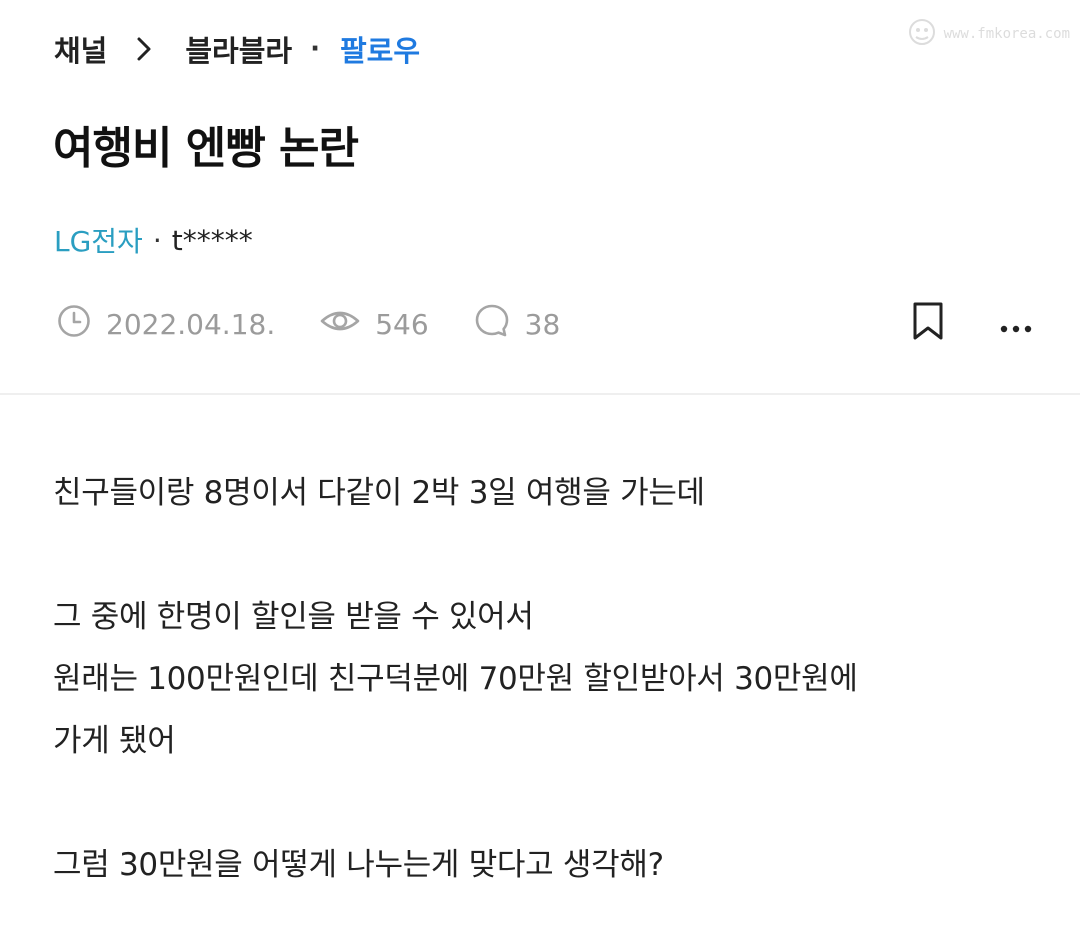 The height and width of the screenshot is (939, 1080). Describe the element at coordinates (347, 324) in the screenshot. I see `eye-icon` at that location.